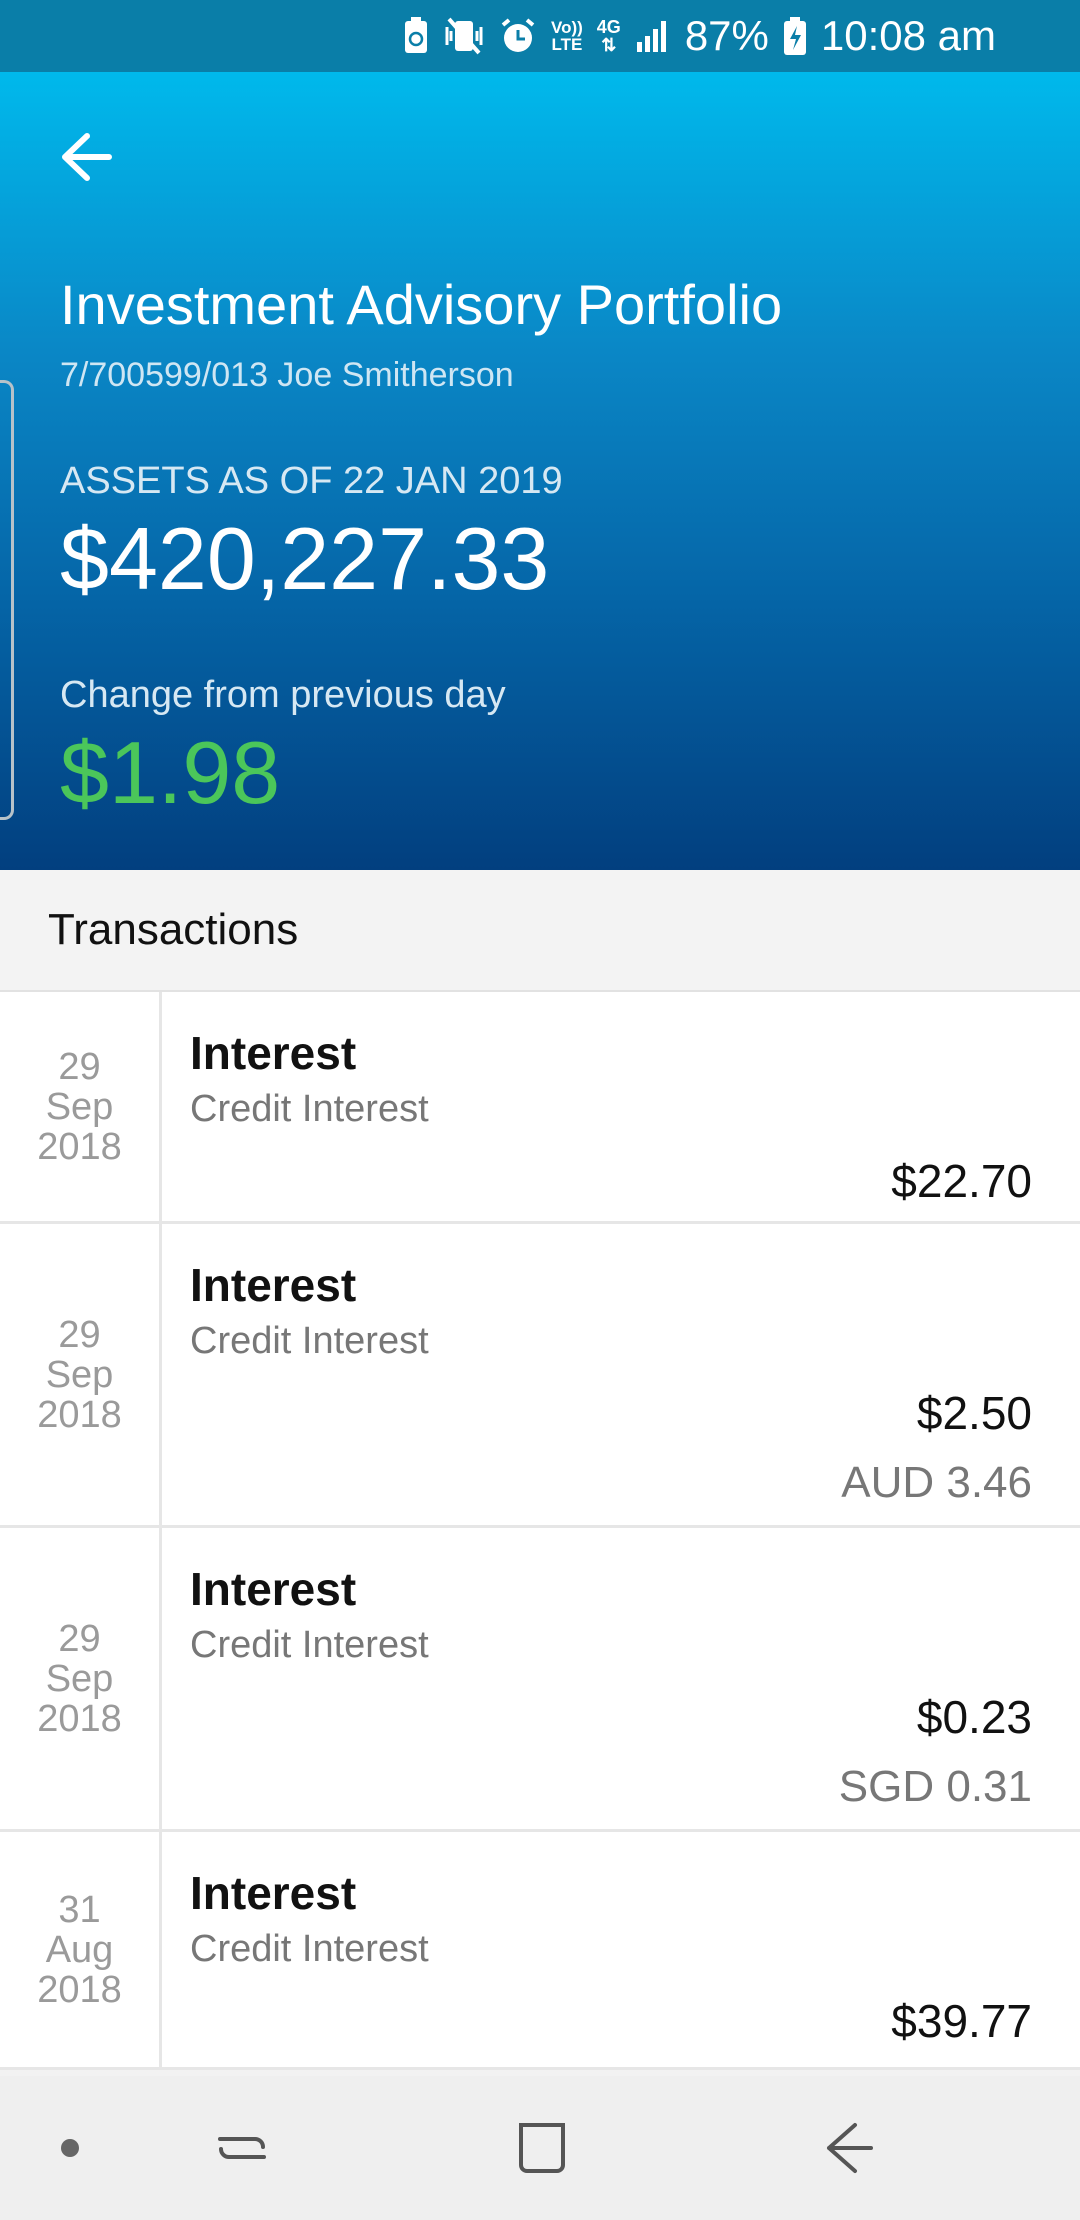 Image resolution: width=1080 pixels, height=2220 pixels. I want to click on vibrate-mute-icon, so click(464, 36).